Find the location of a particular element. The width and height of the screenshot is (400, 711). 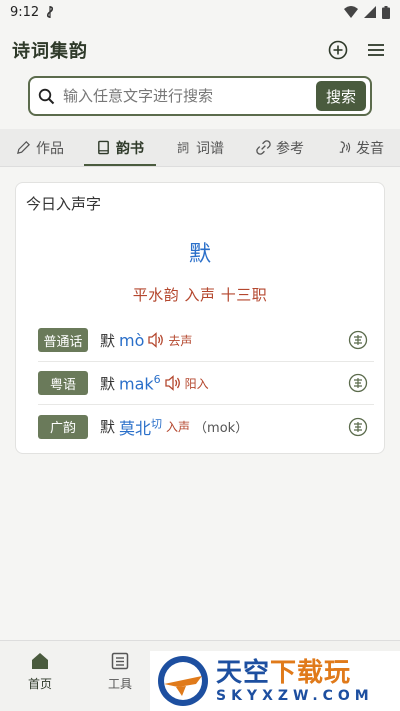

tab-pronunciation: 发音 is located at coordinates (360, 147).